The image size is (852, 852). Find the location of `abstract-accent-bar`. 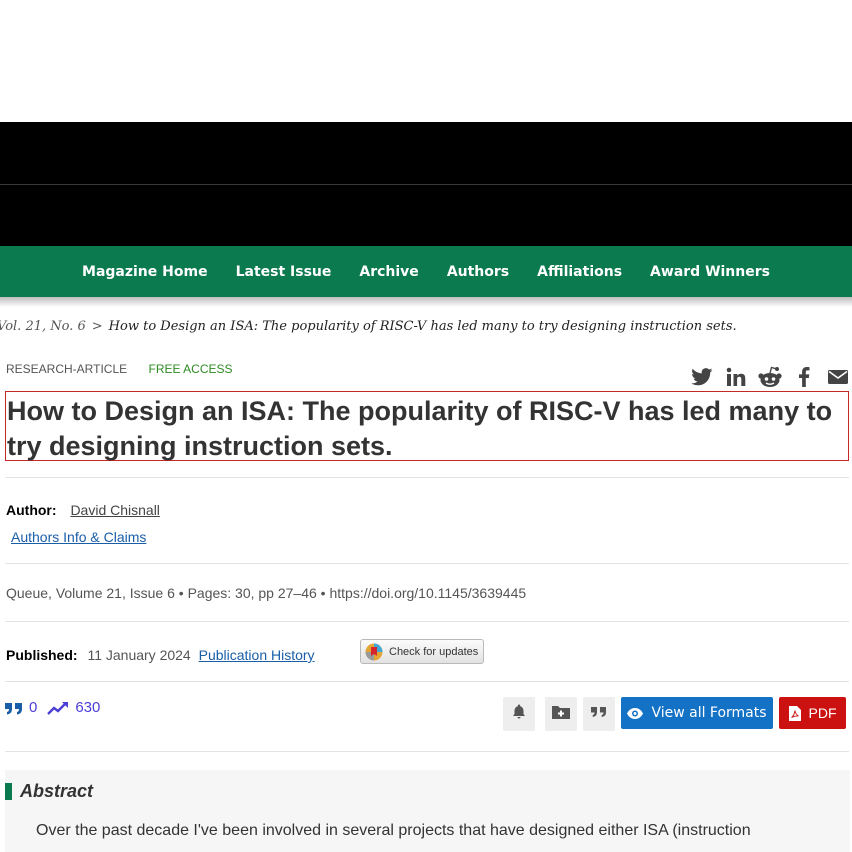

abstract-accent-bar is located at coordinates (8, 791).